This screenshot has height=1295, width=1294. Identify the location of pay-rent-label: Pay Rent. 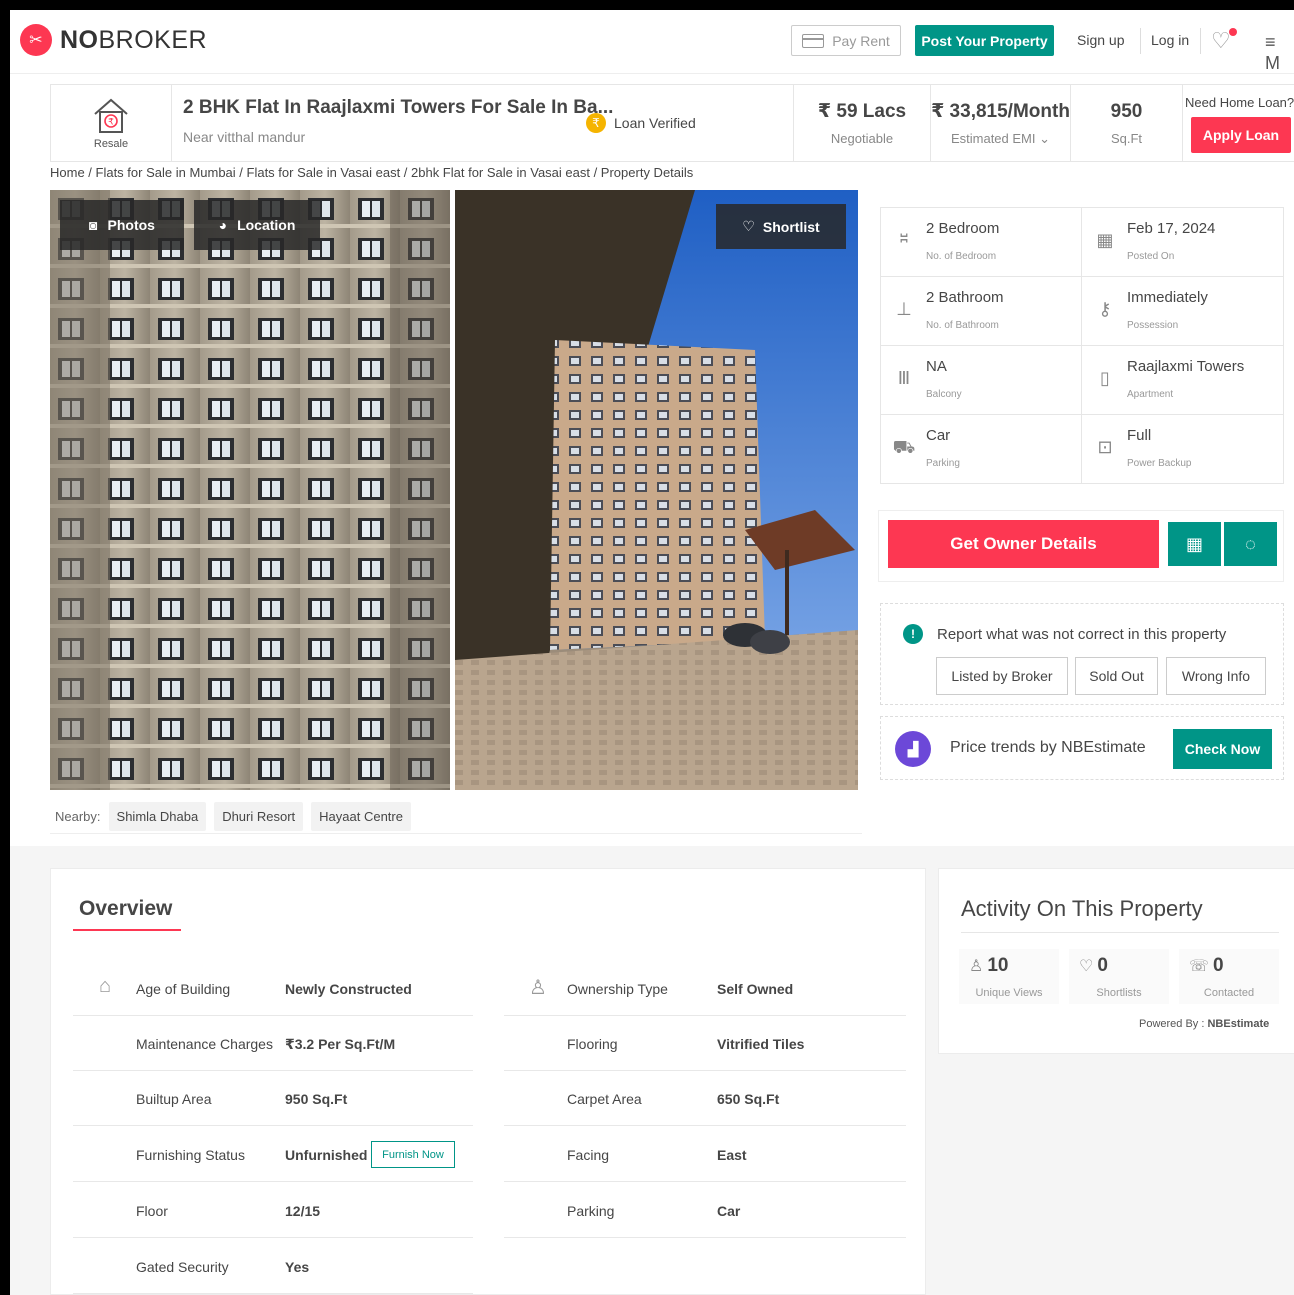
(861, 40).